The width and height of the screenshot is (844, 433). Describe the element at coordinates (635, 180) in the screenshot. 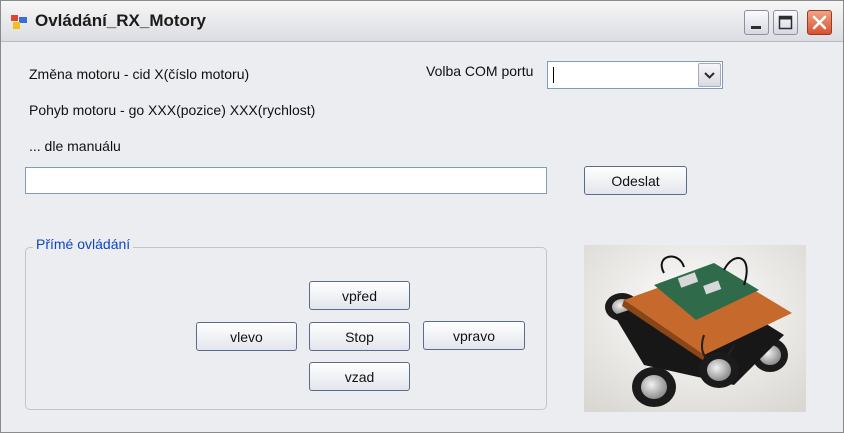

I see `send-button: Odeslat` at that location.